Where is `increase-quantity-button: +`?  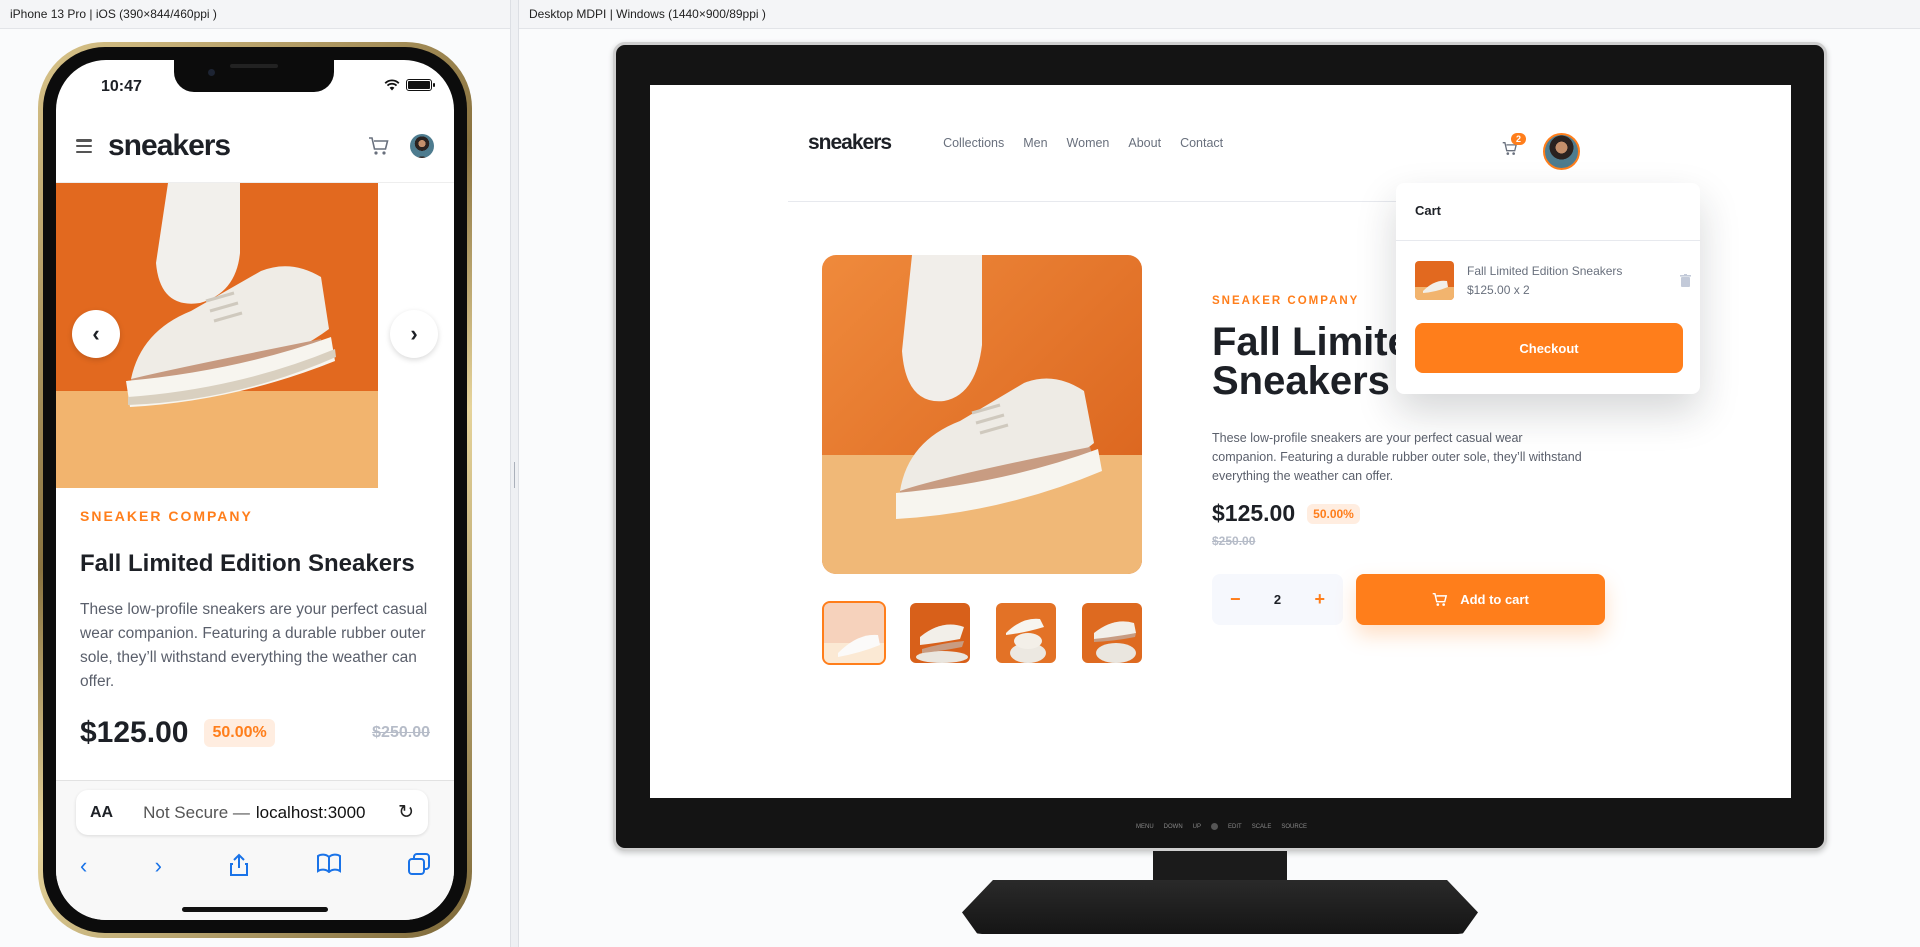 increase-quantity-button: + is located at coordinates (1319, 599).